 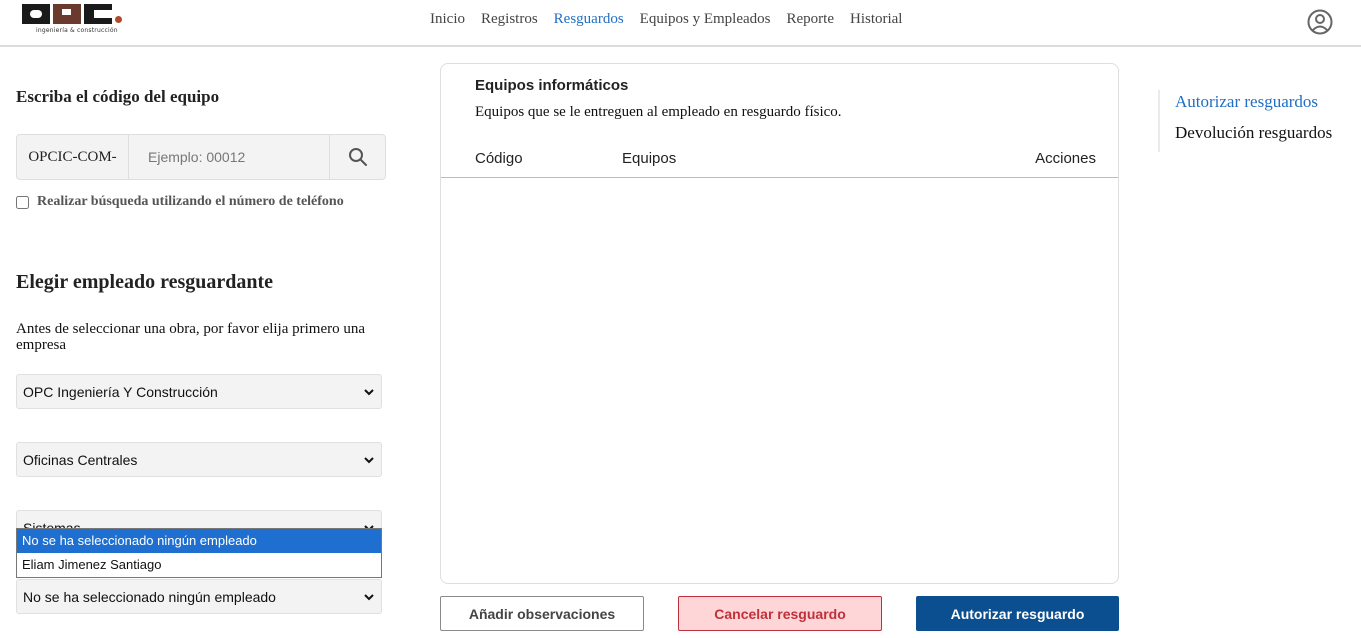 I want to click on search-button, so click(x=357, y=157).